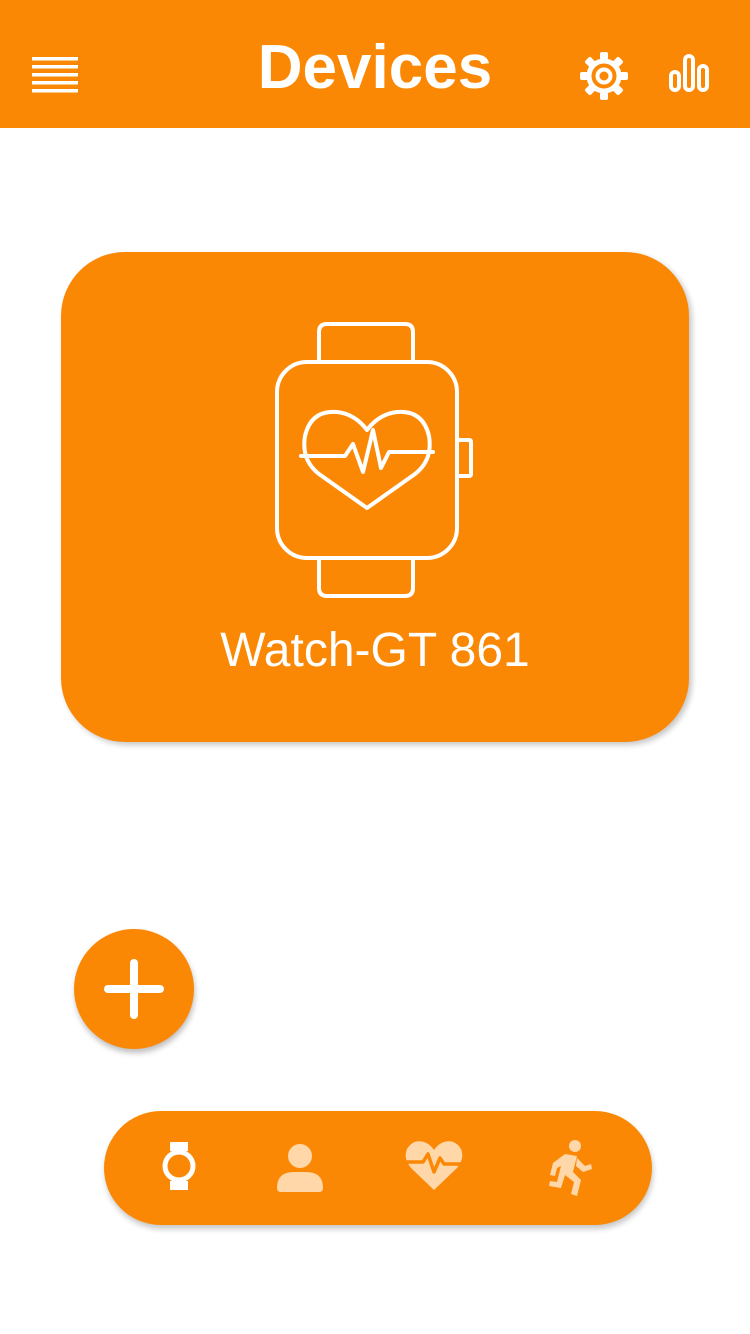  I want to click on plus-icon, so click(134, 989).